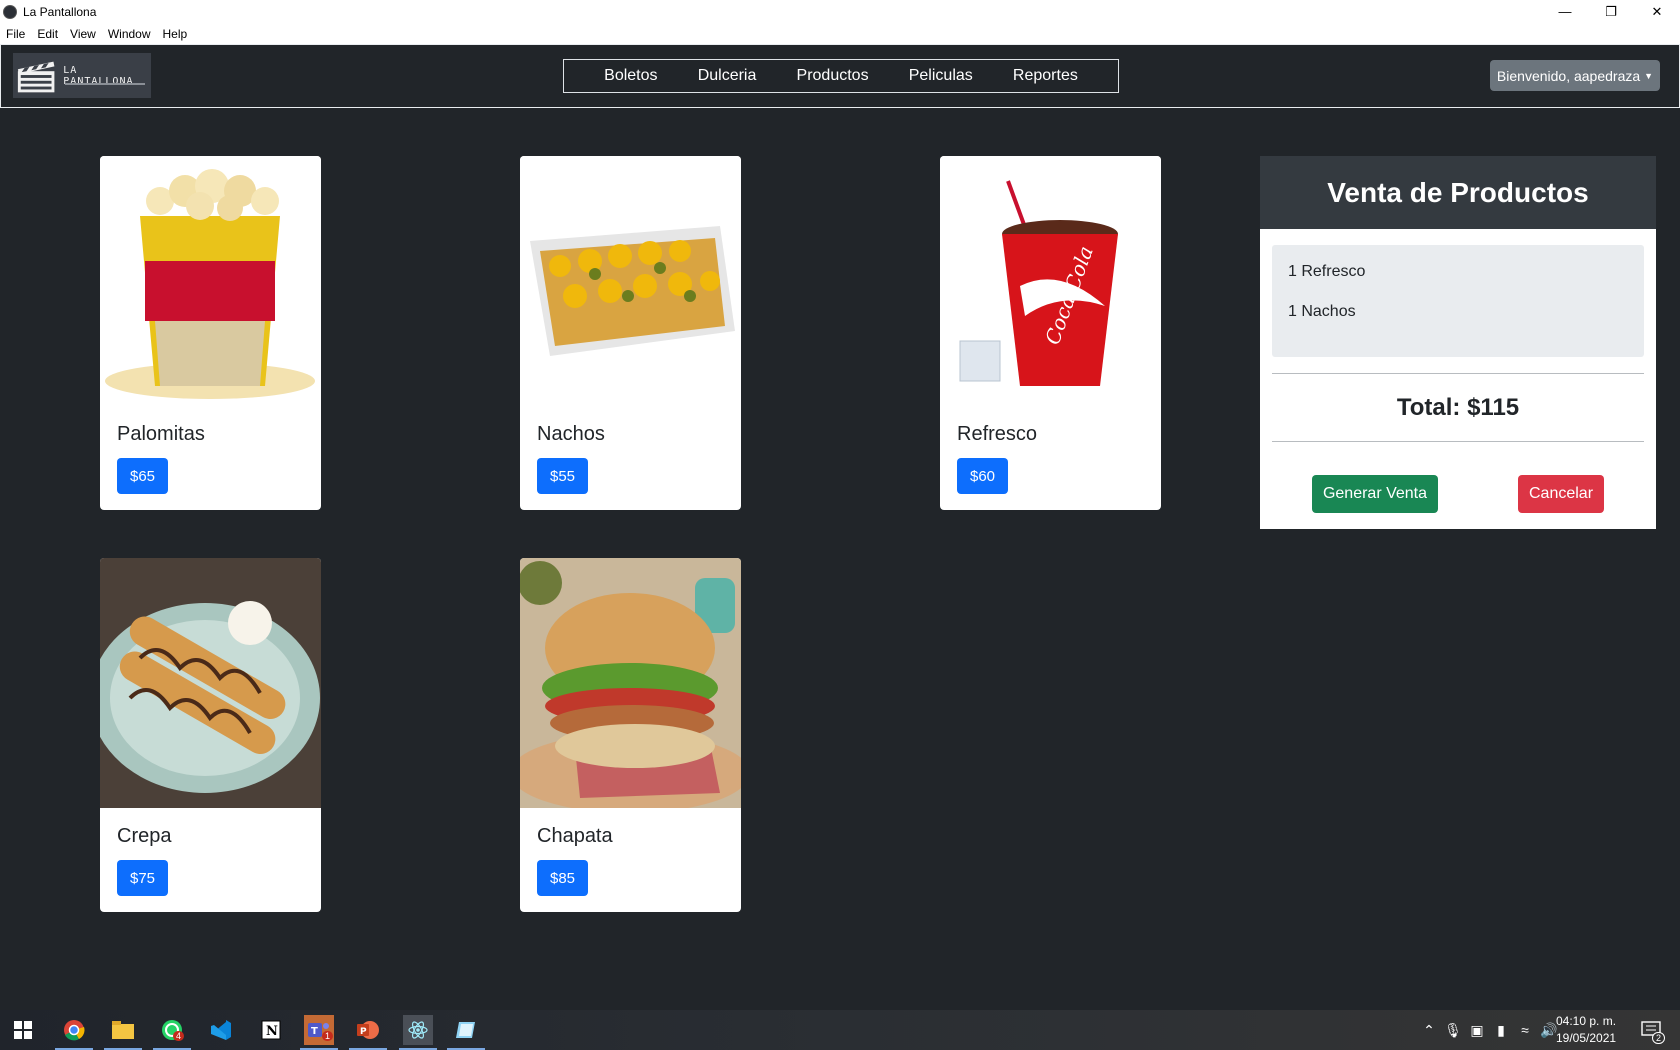 The image size is (1680, 1050). What do you see at coordinates (175, 34) in the screenshot?
I see `menu-help: Help` at bounding box center [175, 34].